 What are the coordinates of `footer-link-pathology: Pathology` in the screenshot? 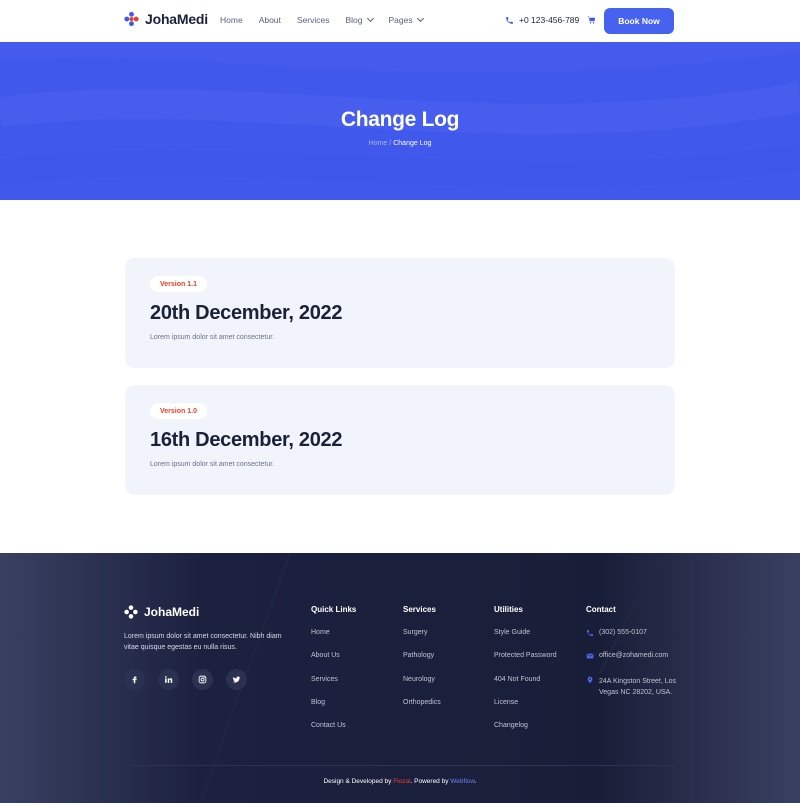 It's located at (422, 663).